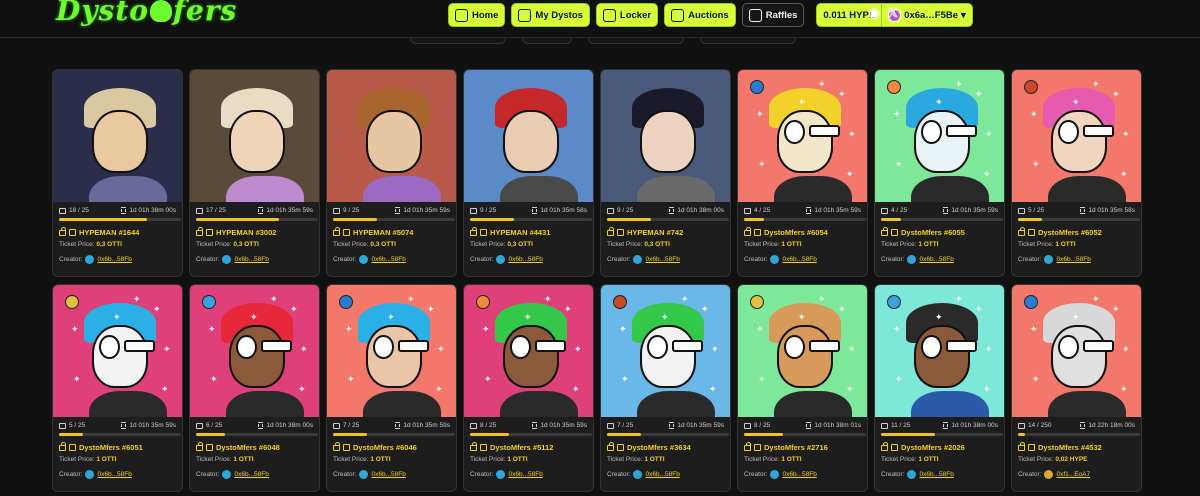  Describe the element at coordinates (1031, 210) in the screenshot. I see `tickets-sold: 5 / 25` at that location.